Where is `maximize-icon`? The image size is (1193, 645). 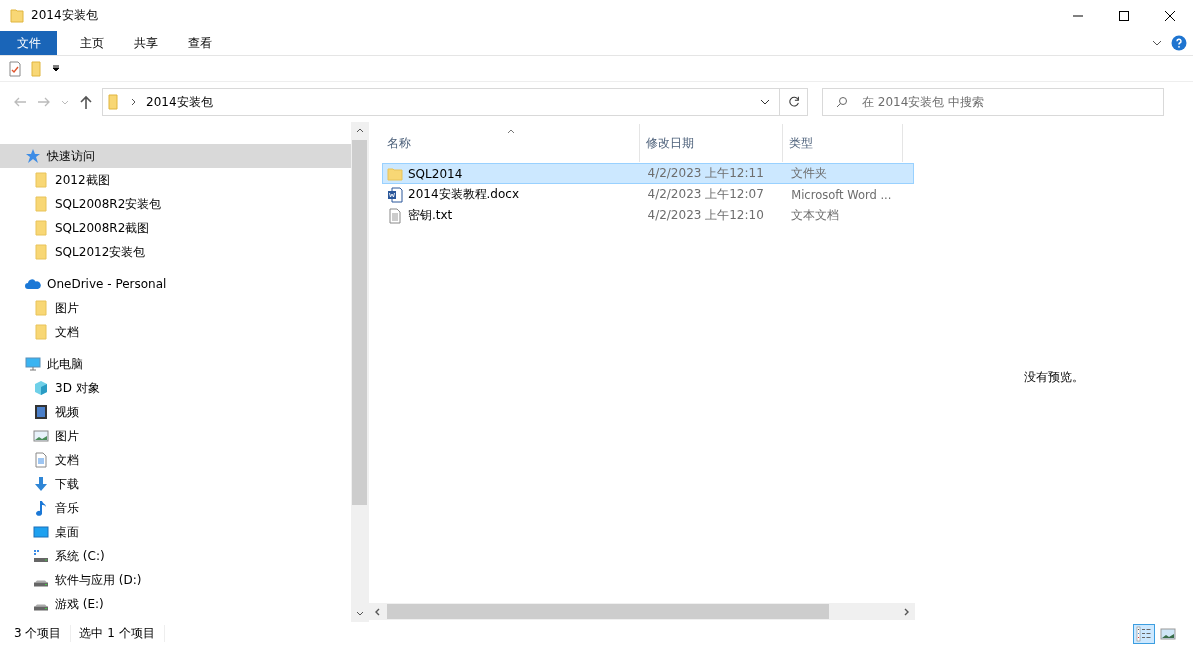 maximize-icon is located at coordinates (1124, 15).